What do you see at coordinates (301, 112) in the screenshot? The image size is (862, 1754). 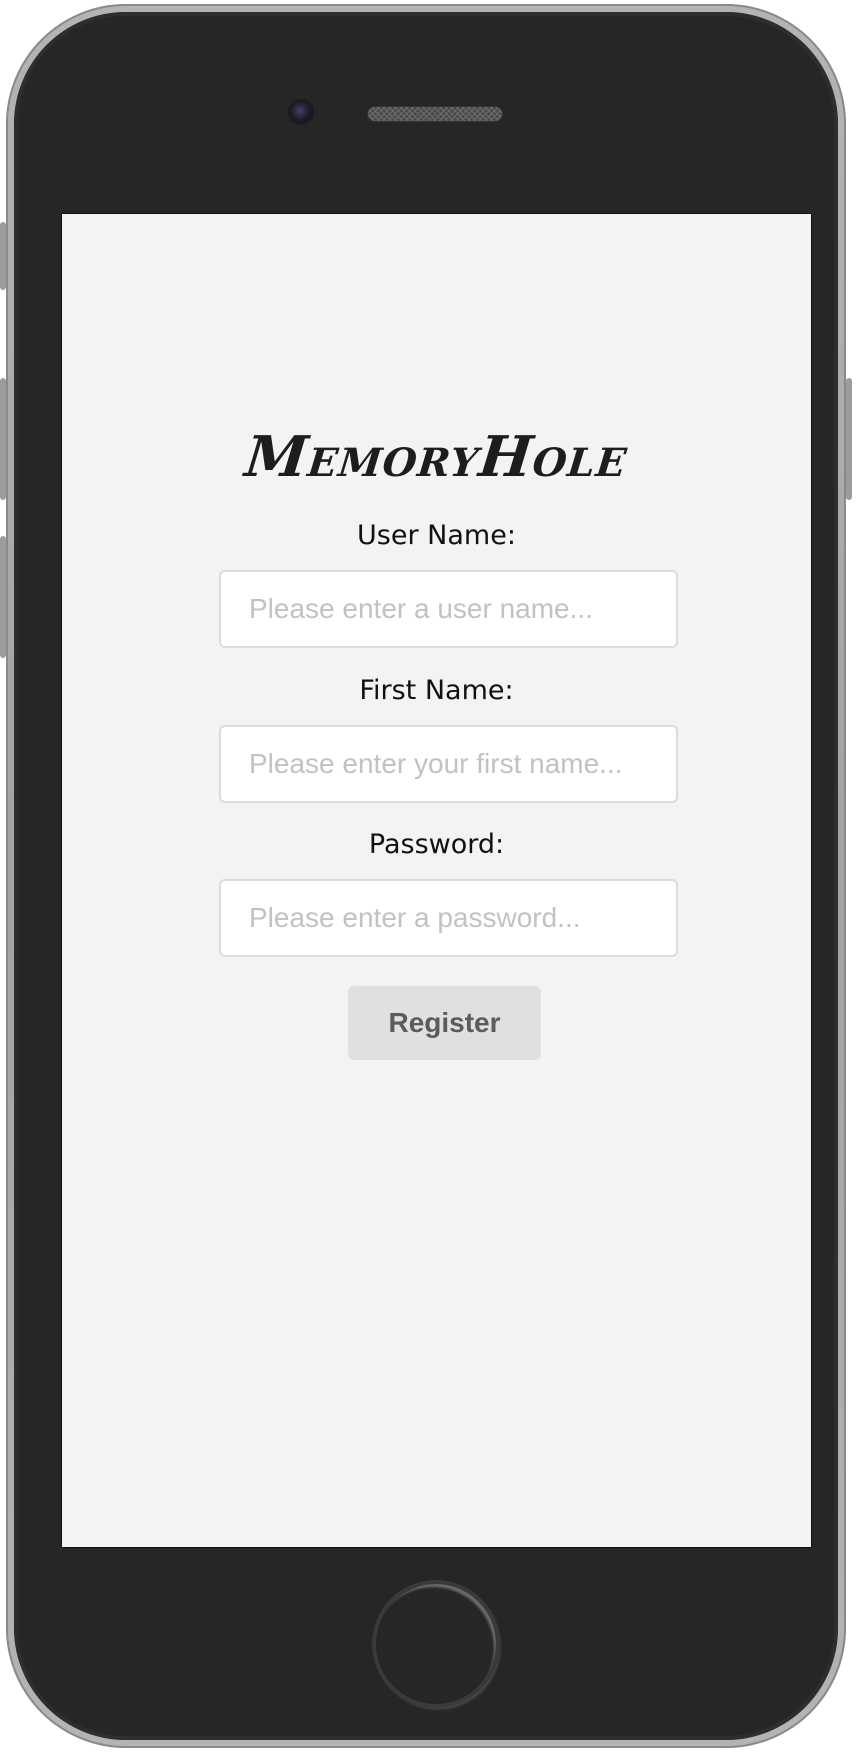 I see `front-camera-icon` at bounding box center [301, 112].